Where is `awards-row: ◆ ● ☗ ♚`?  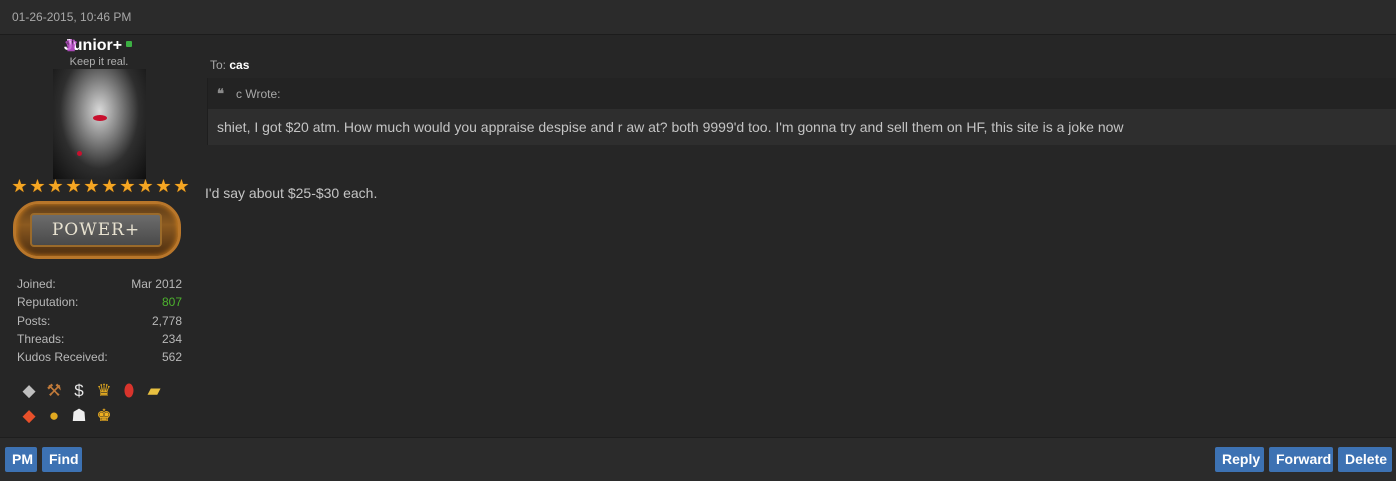
awards-row: ◆ ● ☗ ♚ is located at coordinates (103, 417).